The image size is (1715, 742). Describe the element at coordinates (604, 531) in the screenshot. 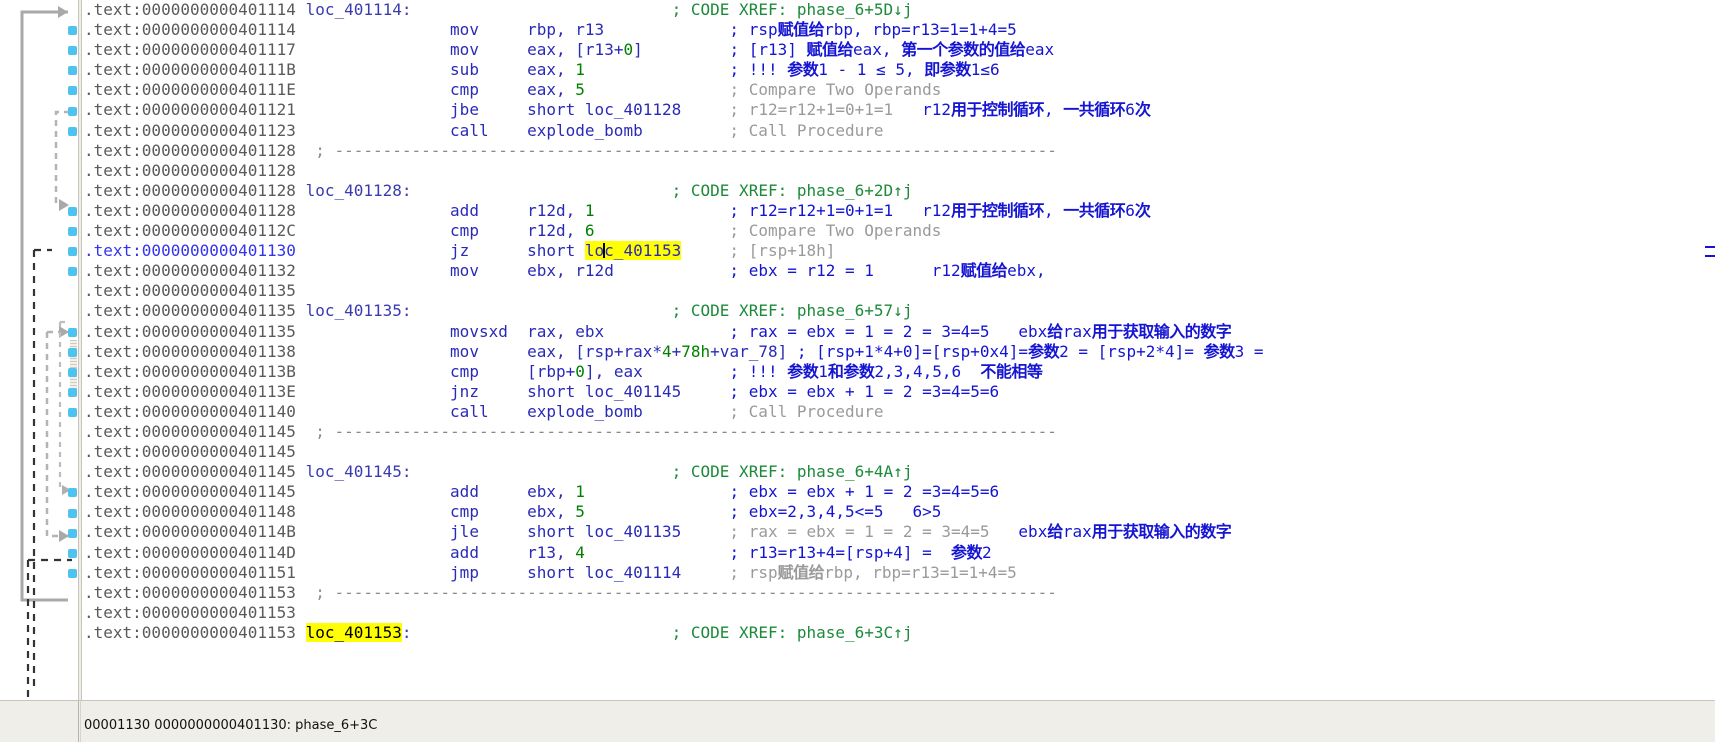

I see `instruction-operands: short loc_401135` at that location.